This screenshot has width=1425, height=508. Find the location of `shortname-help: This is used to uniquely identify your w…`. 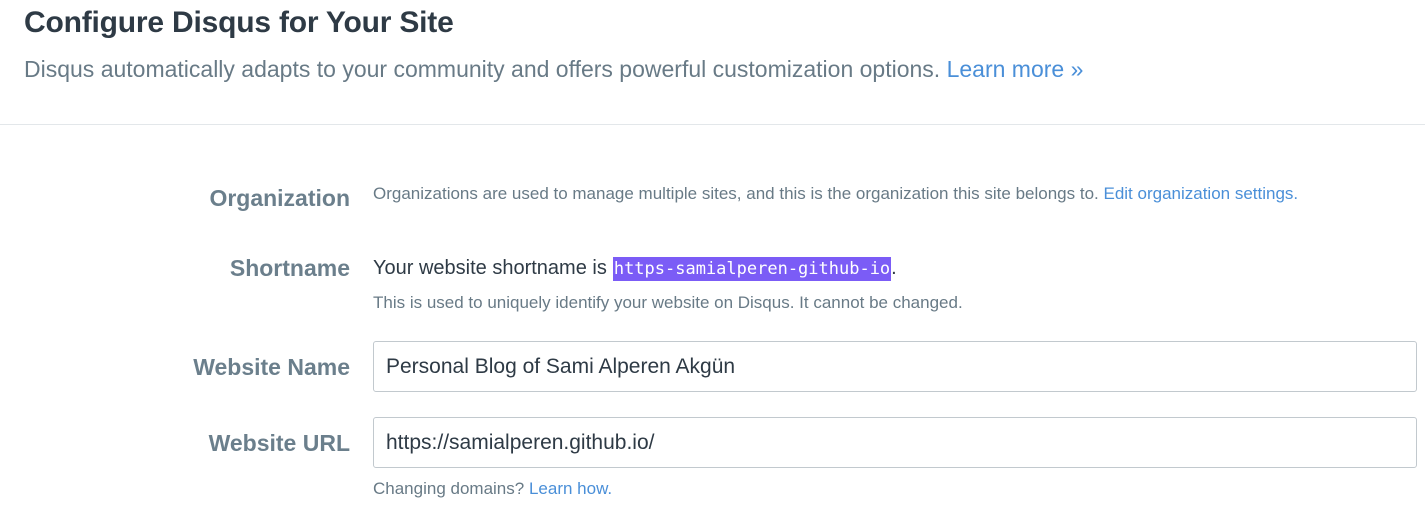

shortname-help: This is used to uniquely identify your w… is located at coordinates (668, 302).